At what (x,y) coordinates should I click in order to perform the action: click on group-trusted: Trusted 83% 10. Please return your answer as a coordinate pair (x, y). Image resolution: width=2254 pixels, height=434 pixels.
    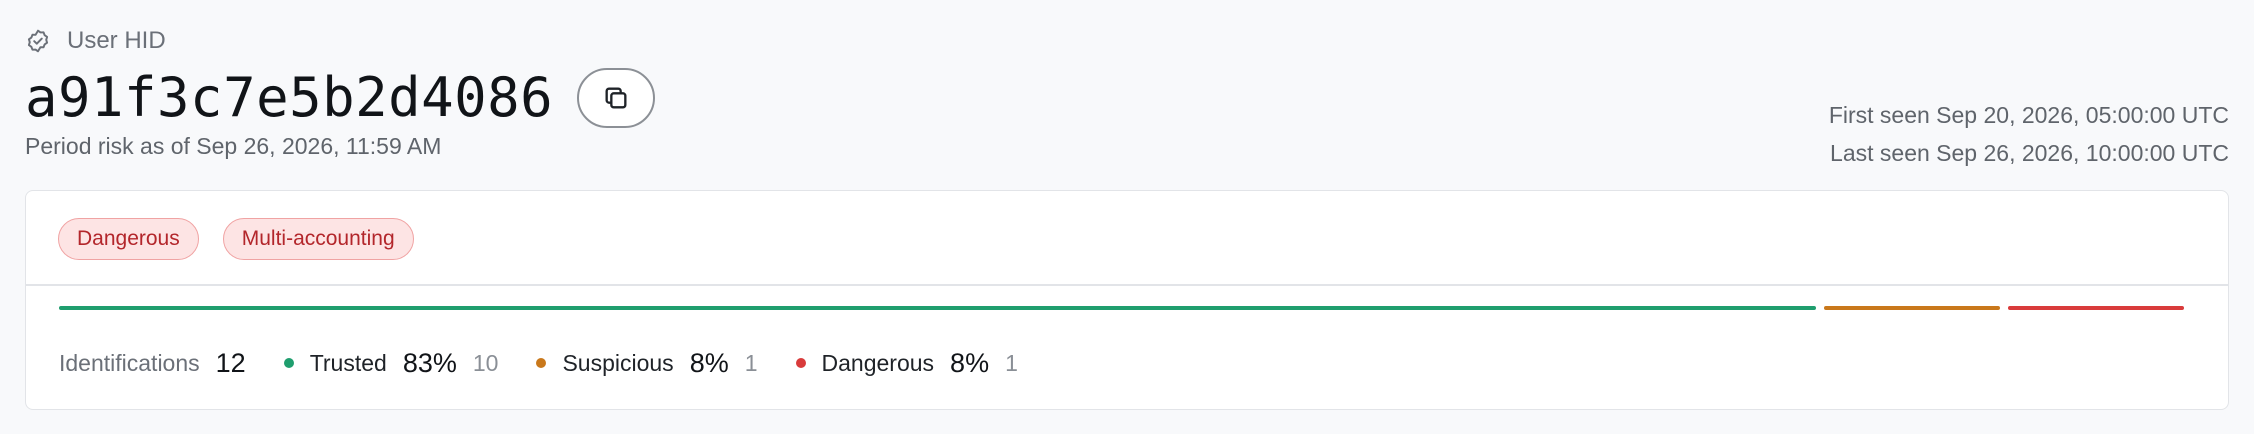
    Looking at the image, I should click on (391, 363).